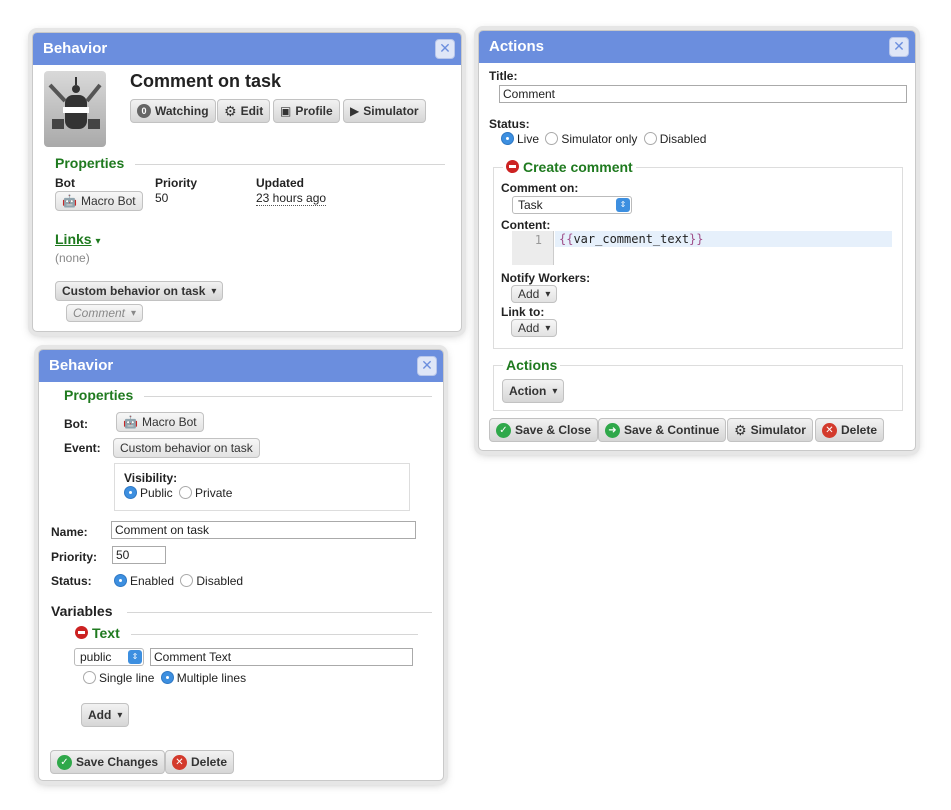 This screenshot has width=951, height=810. What do you see at coordinates (108, 201) in the screenshot?
I see `bot-chip-label: Macro Bot` at bounding box center [108, 201].